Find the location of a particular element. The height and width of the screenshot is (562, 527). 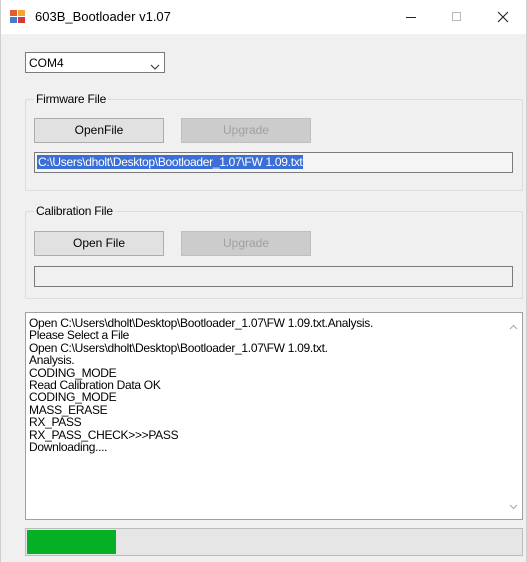

scroll-down-icon is located at coordinates (513, 506).